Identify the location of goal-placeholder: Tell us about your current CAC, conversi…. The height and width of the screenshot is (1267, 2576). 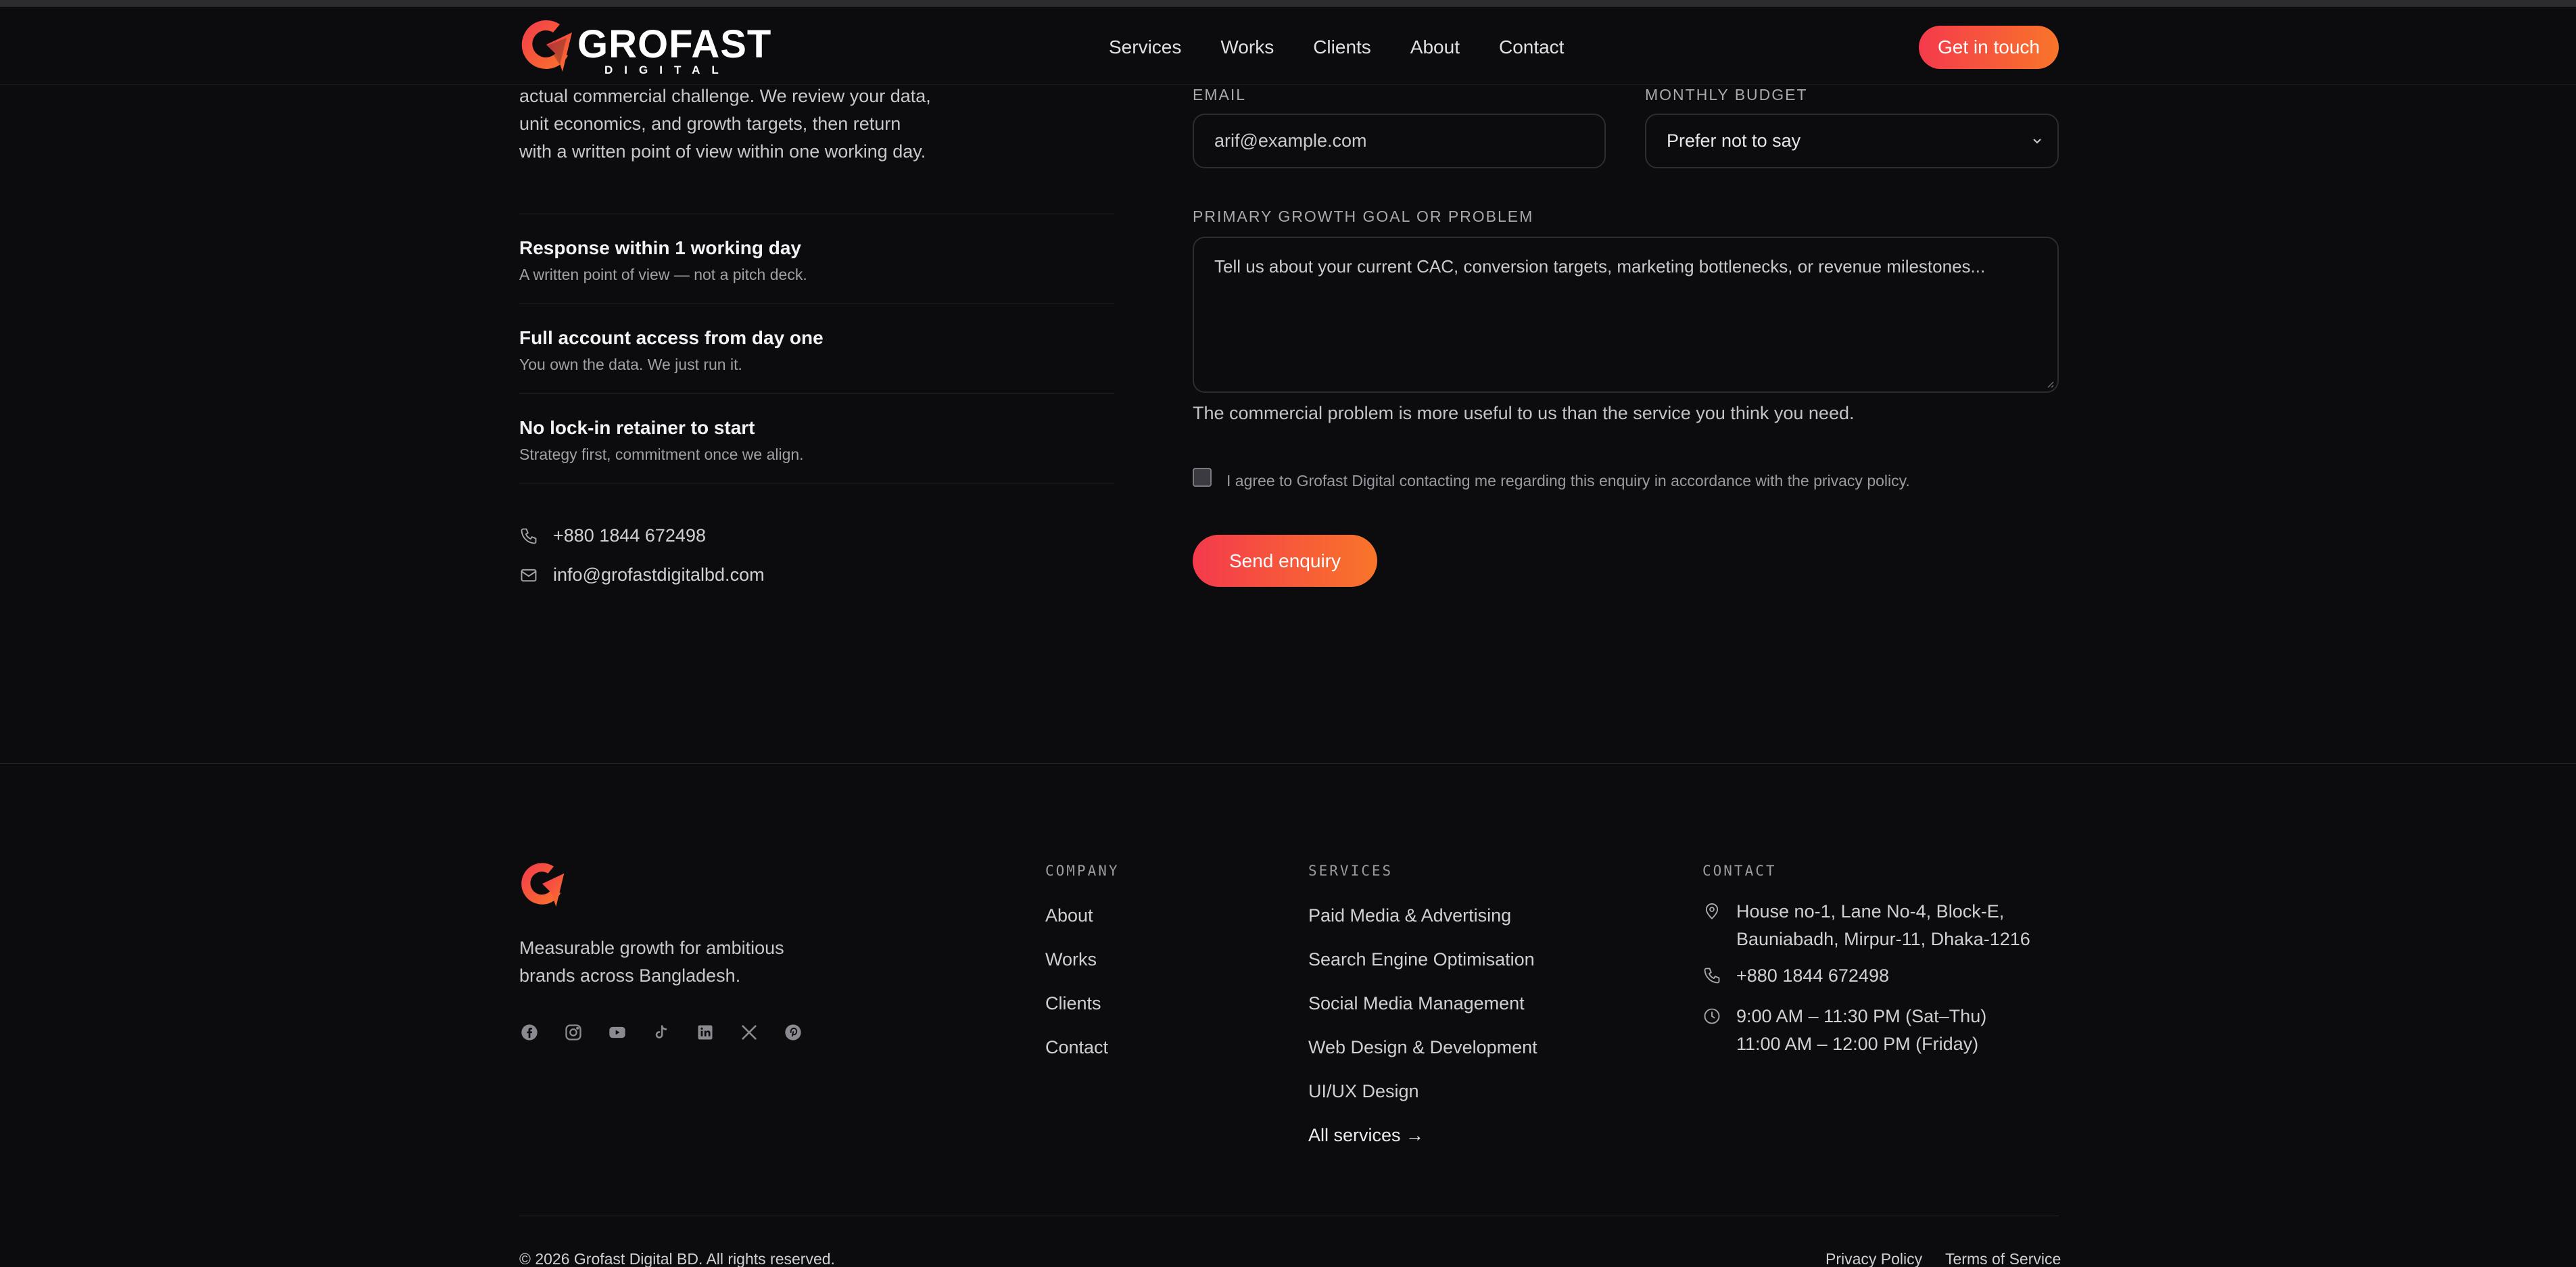
(1600, 266).